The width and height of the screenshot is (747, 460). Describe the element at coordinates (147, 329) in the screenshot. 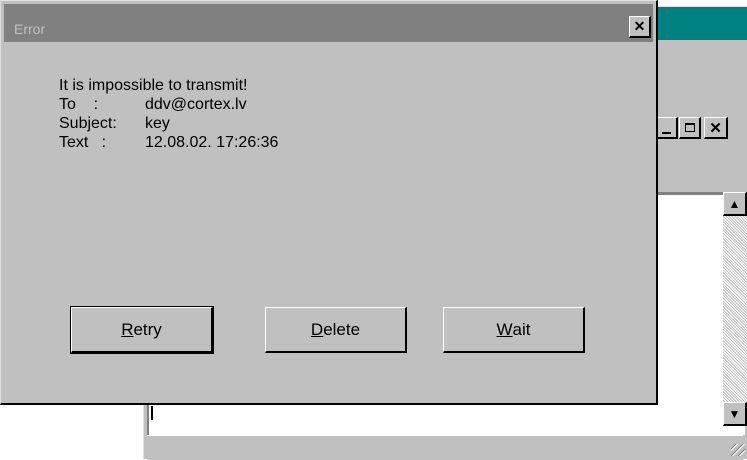

I see `retry-label: etry` at that location.